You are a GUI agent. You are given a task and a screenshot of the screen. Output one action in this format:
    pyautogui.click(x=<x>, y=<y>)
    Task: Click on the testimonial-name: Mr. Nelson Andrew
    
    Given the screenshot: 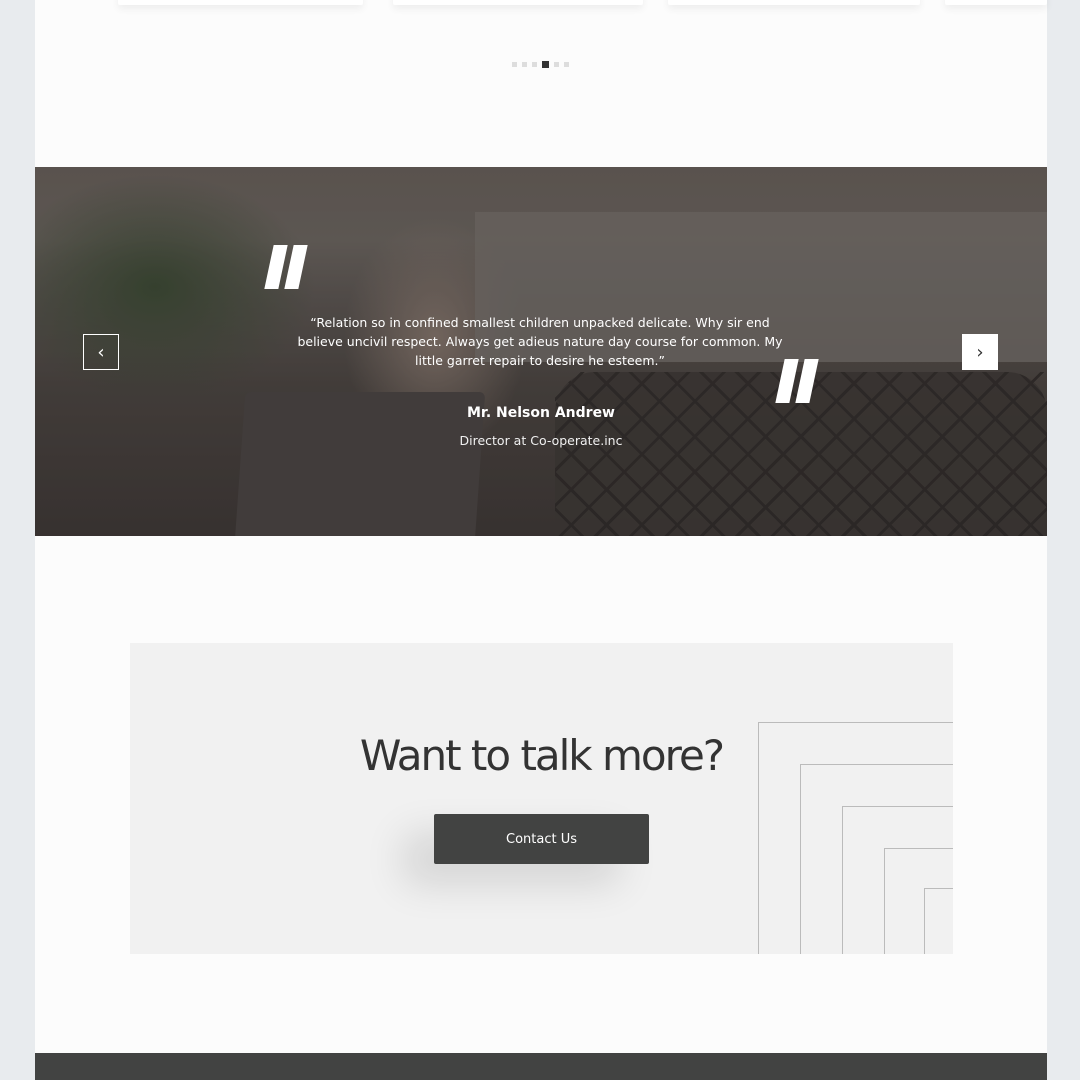 What is the action you would take?
    pyautogui.click(x=541, y=413)
    